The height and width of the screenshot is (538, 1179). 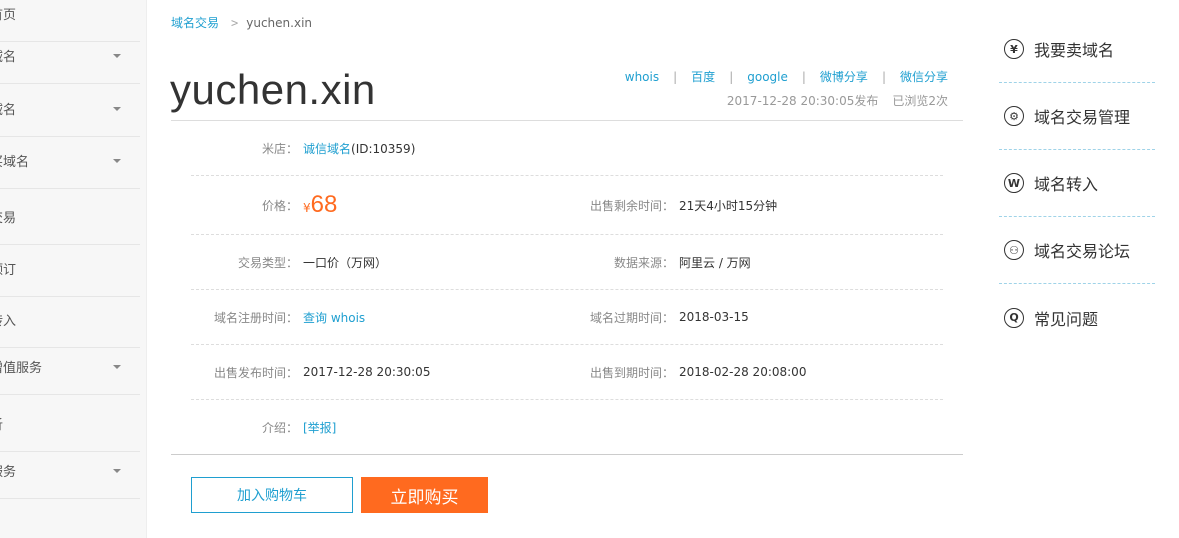 What do you see at coordinates (567, 149) in the screenshot?
I see `info-row-shop: 米店： 诚信域名 (ID:10359)` at bounding box center [567, 149].